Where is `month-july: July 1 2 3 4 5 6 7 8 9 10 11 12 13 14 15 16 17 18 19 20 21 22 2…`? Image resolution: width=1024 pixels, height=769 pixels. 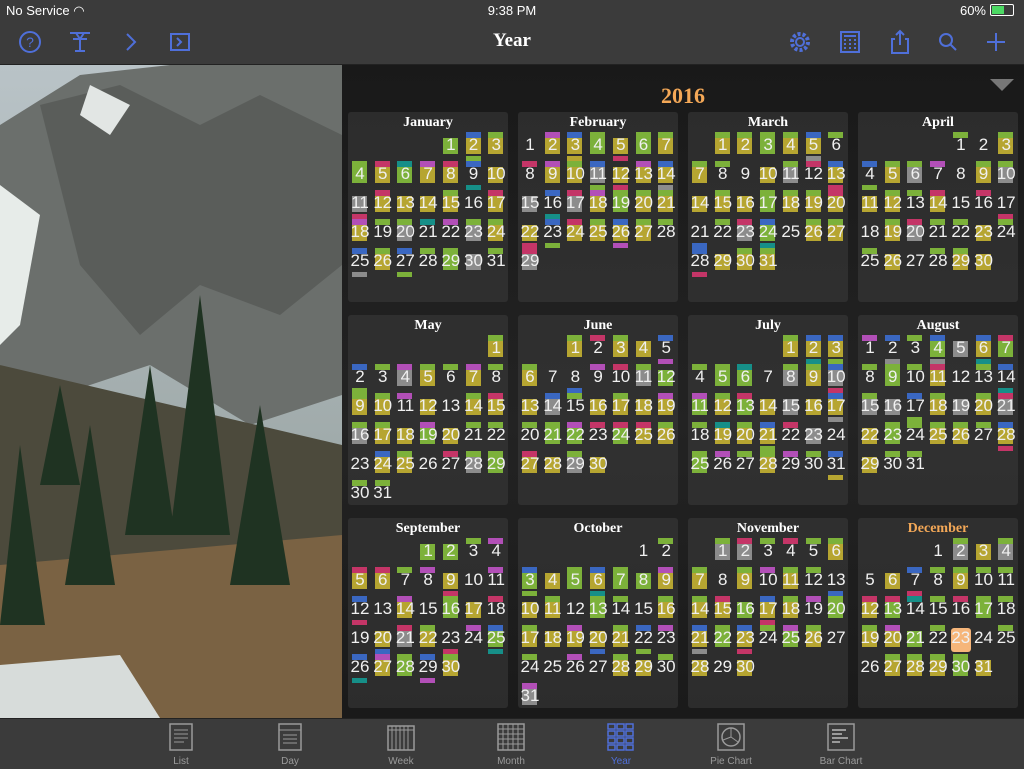 month-july: July 1 2 3 4 5 6 7 8 9 10 11 12 13 14 15 16 17 18 19 20 21 22 2… is located at coordinates (768, 410).